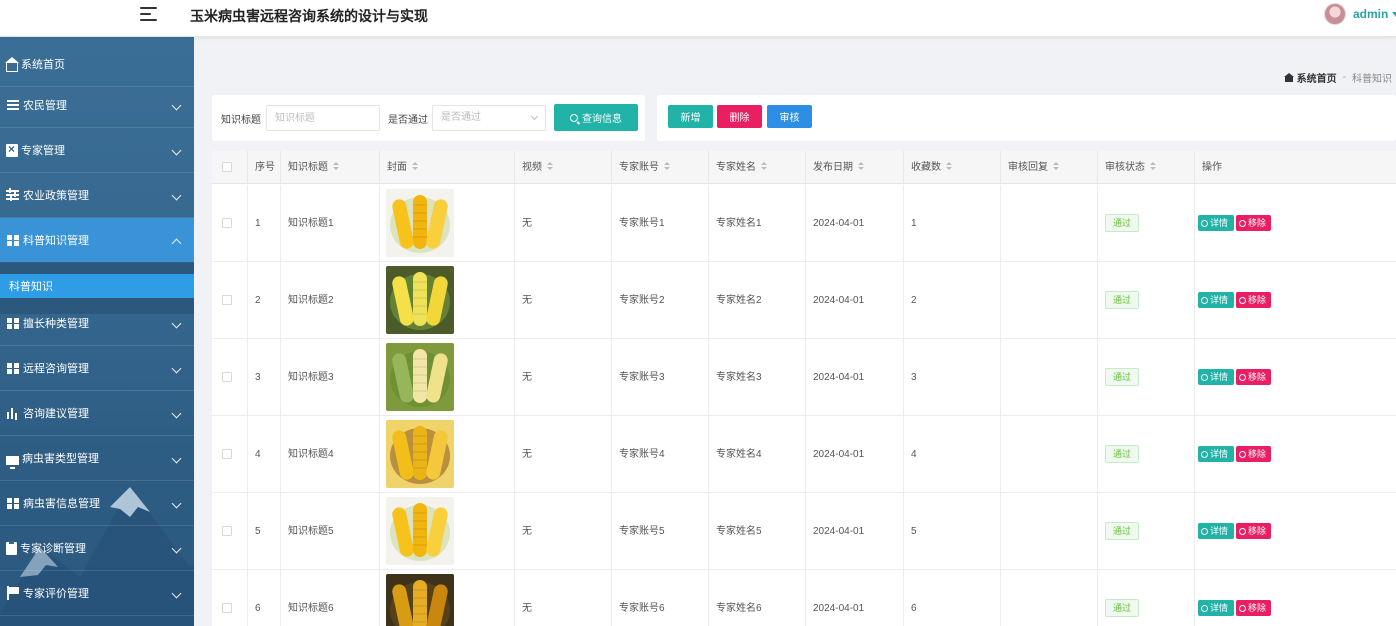 This screenshot has height=626, width=1396. What do you see at coordinates (428, 118) in the screenshot?
I see `search-panel: 知识标题 是否通过 是否通过 查询信息` at bounding box center [428, 118].